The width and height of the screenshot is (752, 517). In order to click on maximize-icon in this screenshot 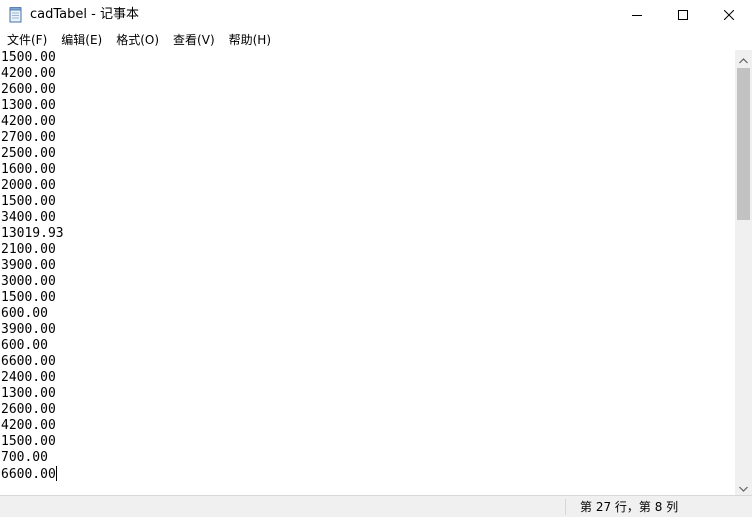, I will do `click(683, 15)`.